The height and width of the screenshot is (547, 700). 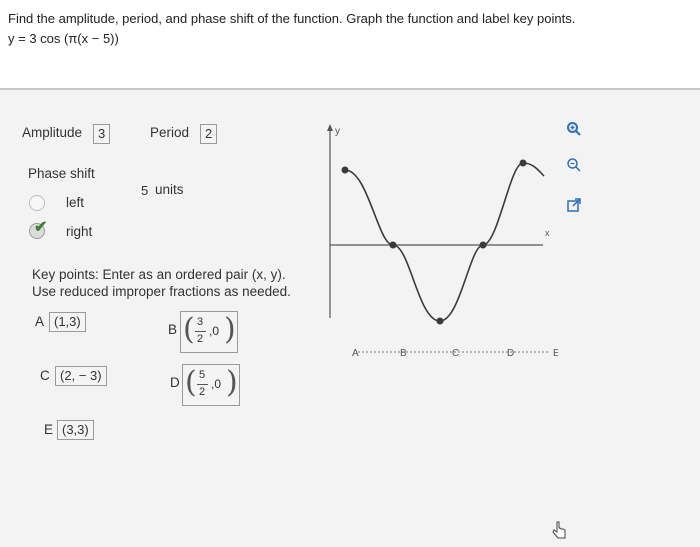 What do you see at coordinates (202, 392) in the screenshot?
I see `point-d-denominator: 2` at bounding box center [202, 392].